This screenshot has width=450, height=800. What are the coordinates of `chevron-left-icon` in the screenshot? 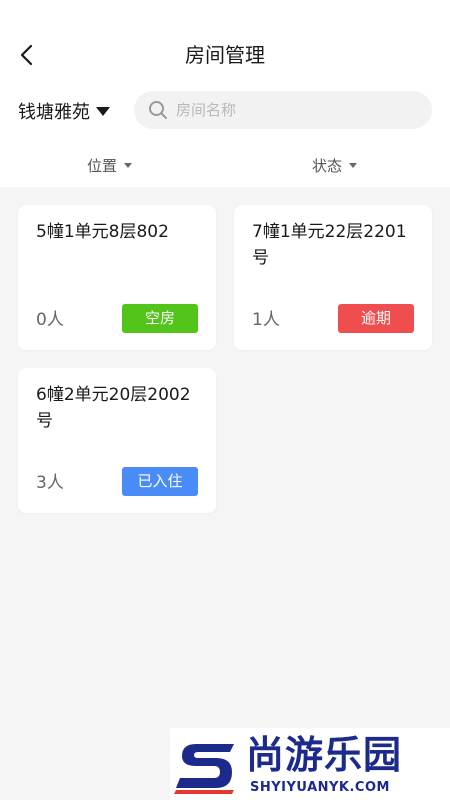 It's located at (26, 55).